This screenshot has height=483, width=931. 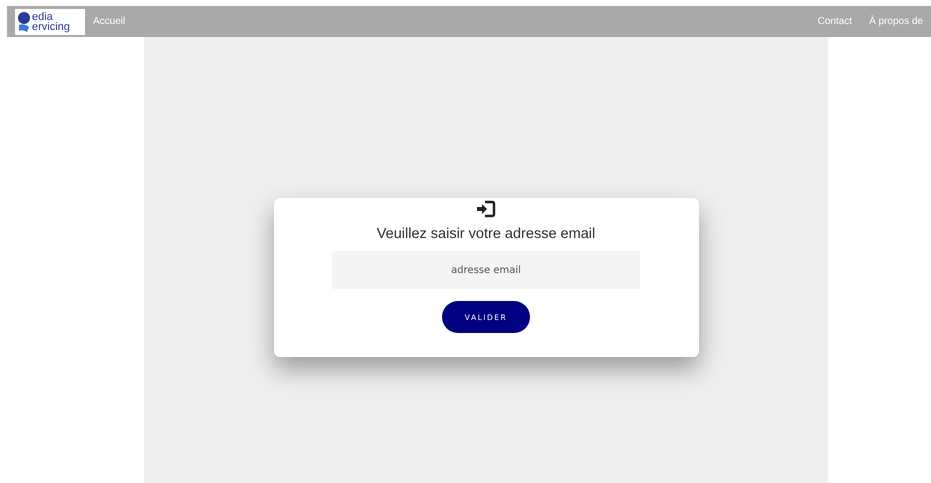 What do you see at coordinates (486, 234) in the screenshot?
I see `card-title: Veuillez saisir votre adresse email` at bounding box center [486, 234].